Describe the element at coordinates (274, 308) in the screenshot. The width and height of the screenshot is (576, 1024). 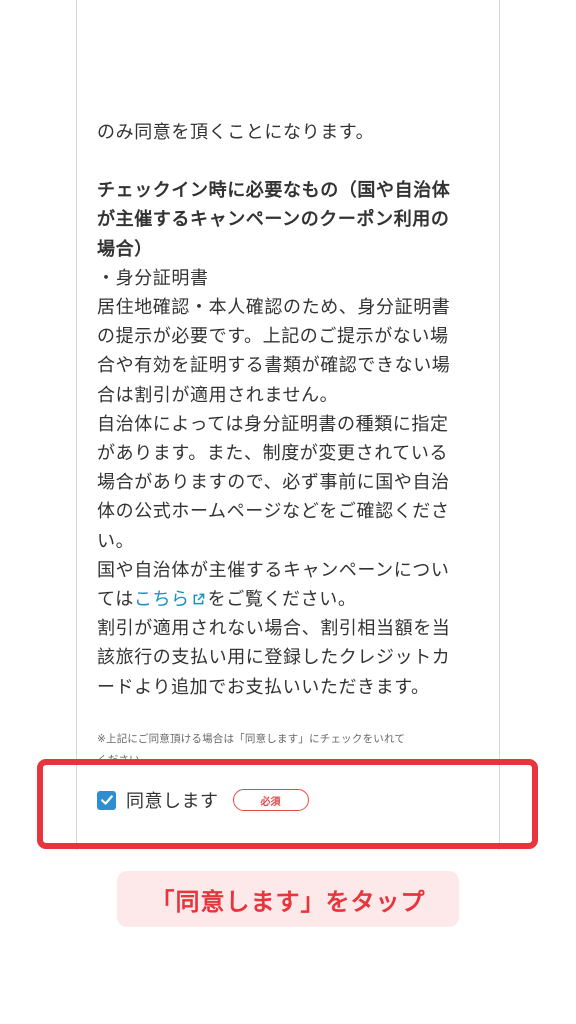
I see `terms-body-line: 居住地確認・本人確認のため、身分証明書` at that location.